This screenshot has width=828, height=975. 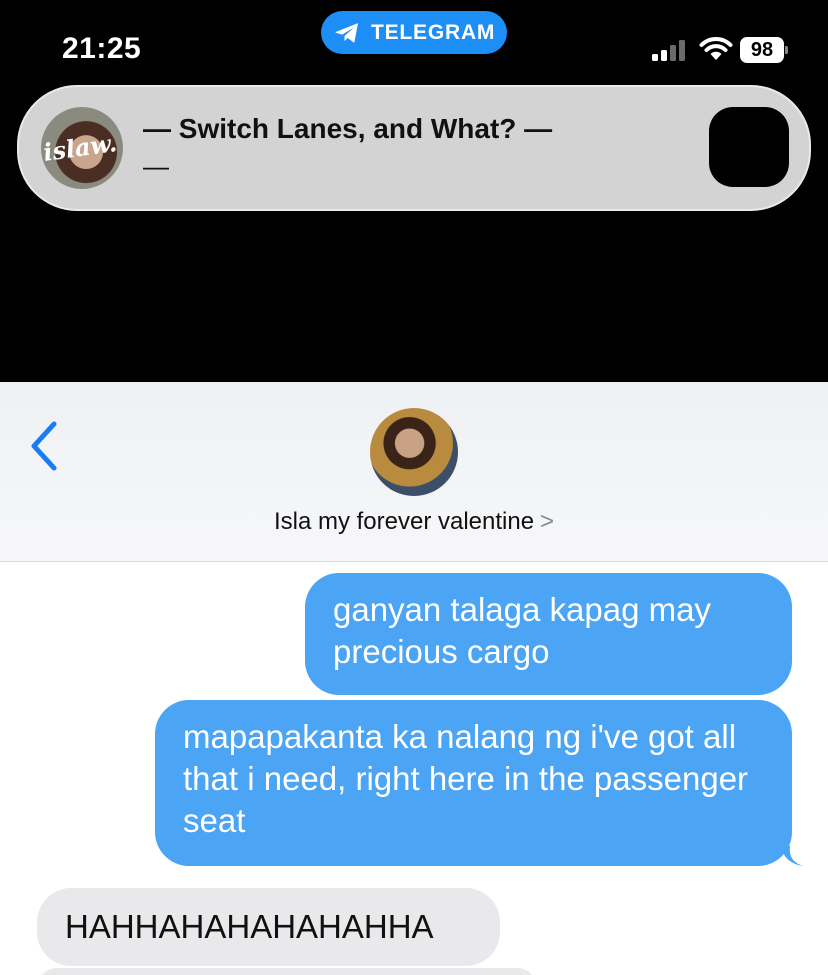 What do you see at coordinates (671, 50) in the screenshot?
I see `signal-icon` at bounding box center [671, 50].